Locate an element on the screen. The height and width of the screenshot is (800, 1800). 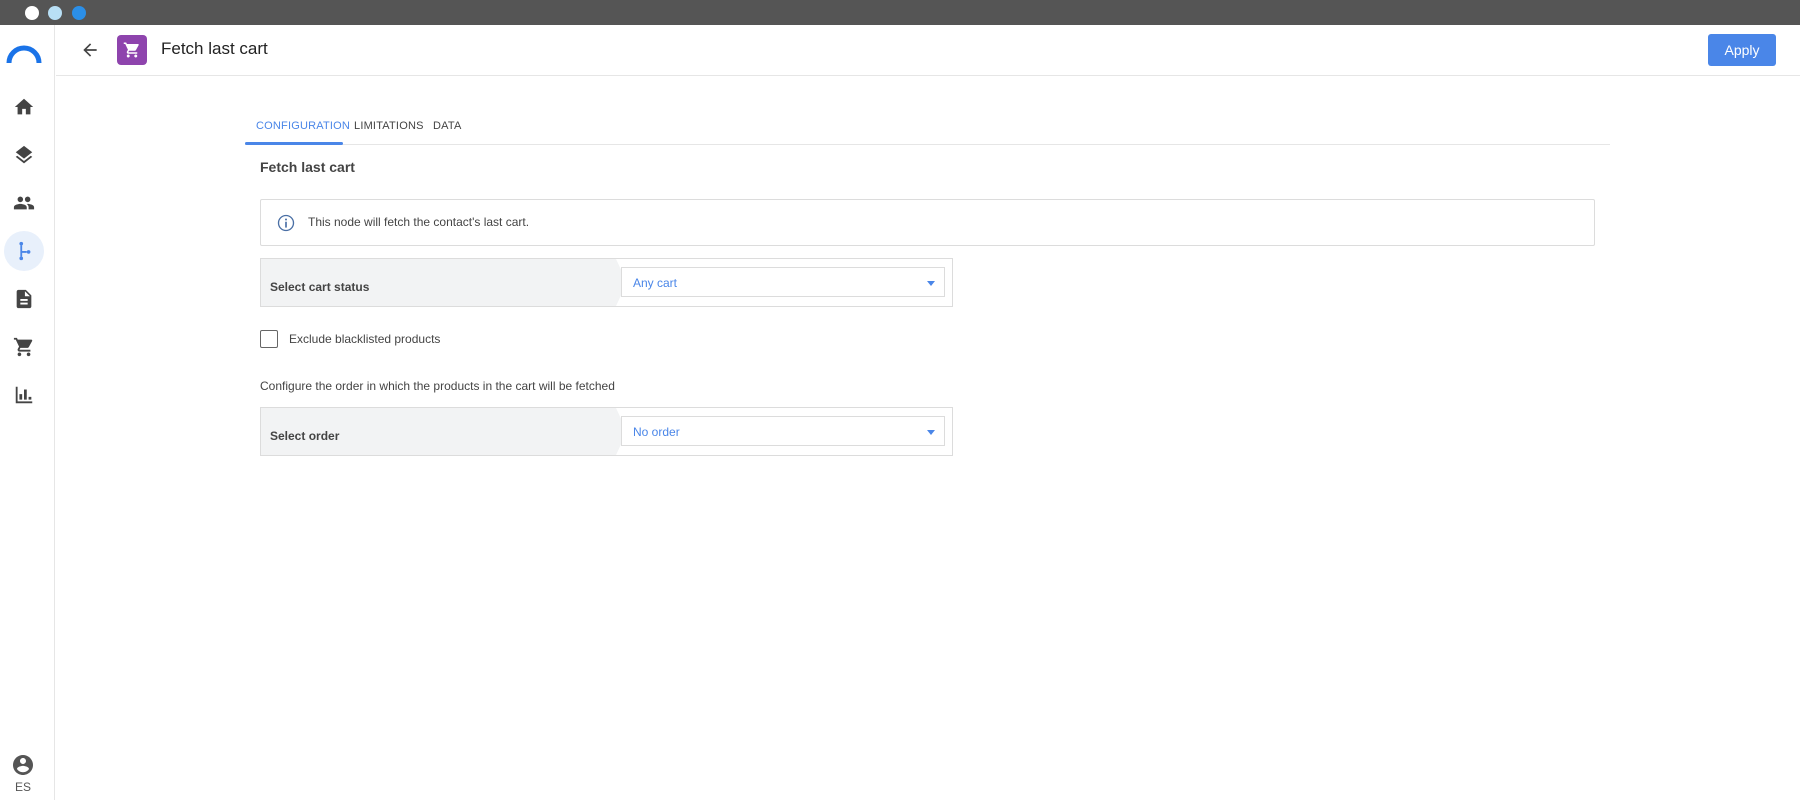
page-title: Fetch last cart is located at coordinates (214, 48).